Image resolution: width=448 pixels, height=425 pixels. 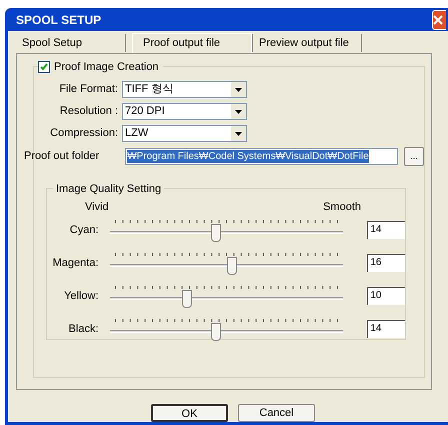 What do you see at coordinates (75, 263) in the screenshot?
I see `slider-label: Magenta:` at bounding box center [75, 263].